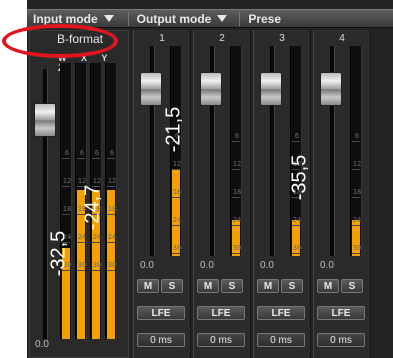  What do you see at coordinates (282, 38) in the screenshot?
I see `channel-number: 3` at bounding box center [282, 38].